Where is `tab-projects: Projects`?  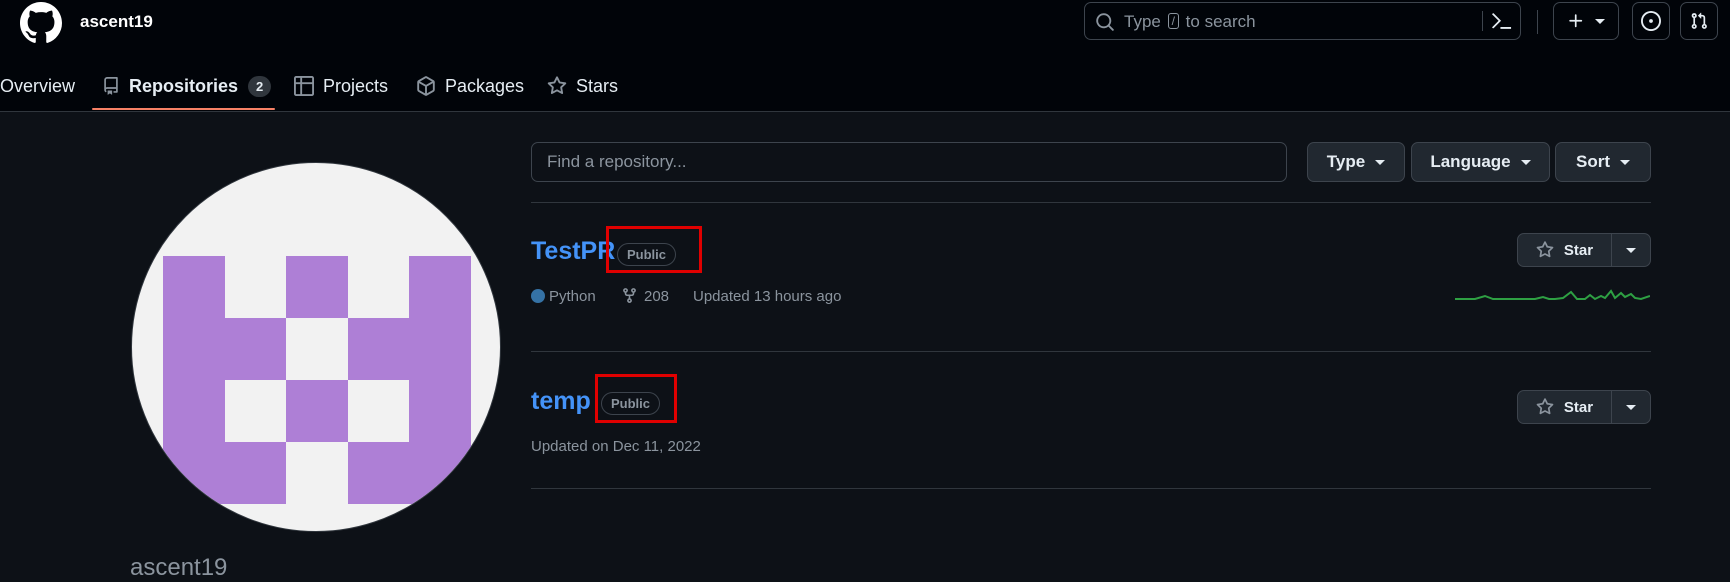 tab-projects: Projects is located at coordinates (341, 86).